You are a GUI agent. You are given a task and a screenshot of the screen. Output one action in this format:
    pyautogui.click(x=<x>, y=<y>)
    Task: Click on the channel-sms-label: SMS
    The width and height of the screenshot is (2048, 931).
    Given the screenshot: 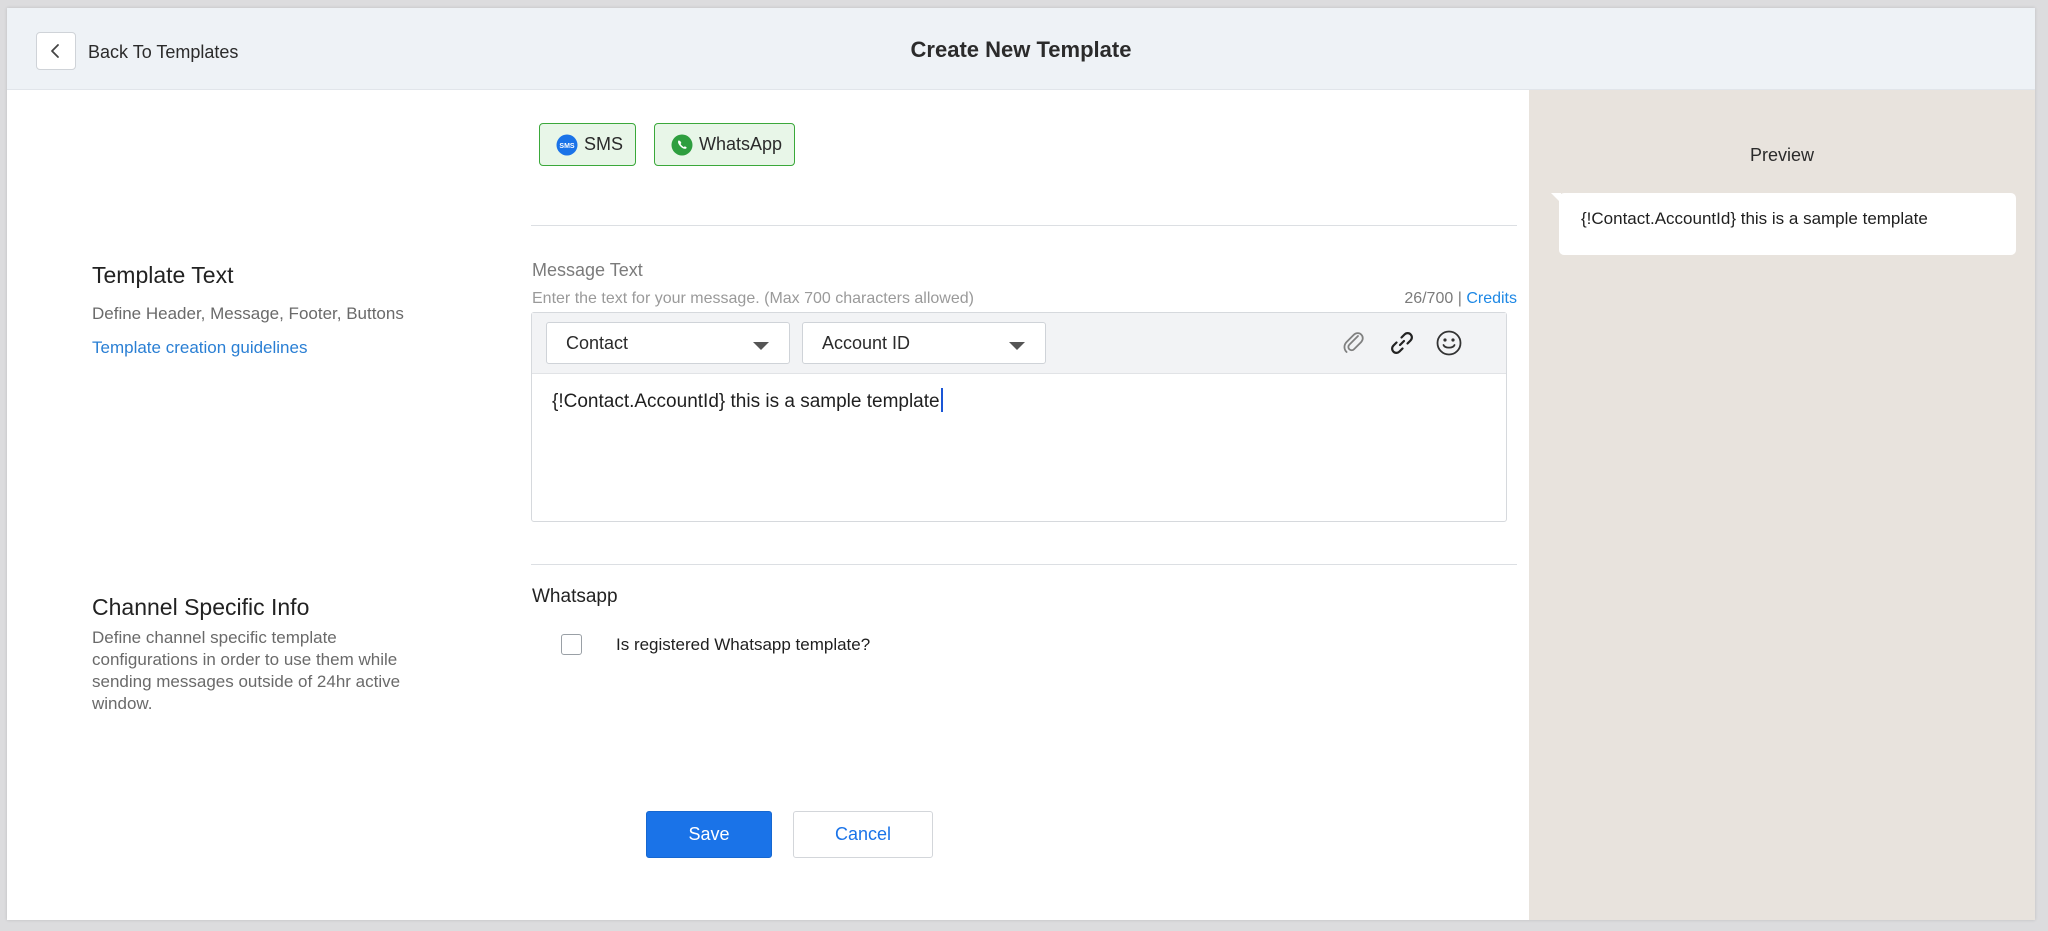 What is the action you would take?
    pyautogui.click(x=604, y=144)
    